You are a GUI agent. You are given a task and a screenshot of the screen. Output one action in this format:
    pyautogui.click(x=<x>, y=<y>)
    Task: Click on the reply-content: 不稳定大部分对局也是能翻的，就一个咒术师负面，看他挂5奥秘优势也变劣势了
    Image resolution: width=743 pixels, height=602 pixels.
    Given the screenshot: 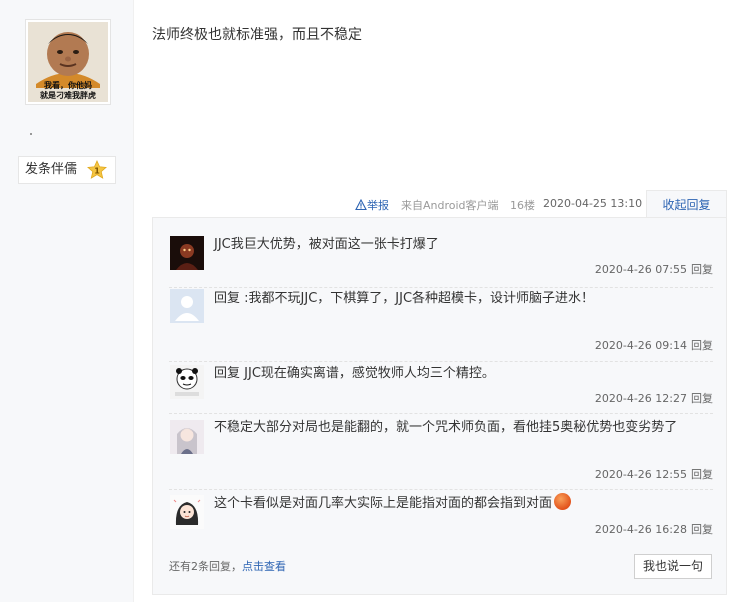 What is the action you would take?
    pyautogui.click(x=446, y=427)
    